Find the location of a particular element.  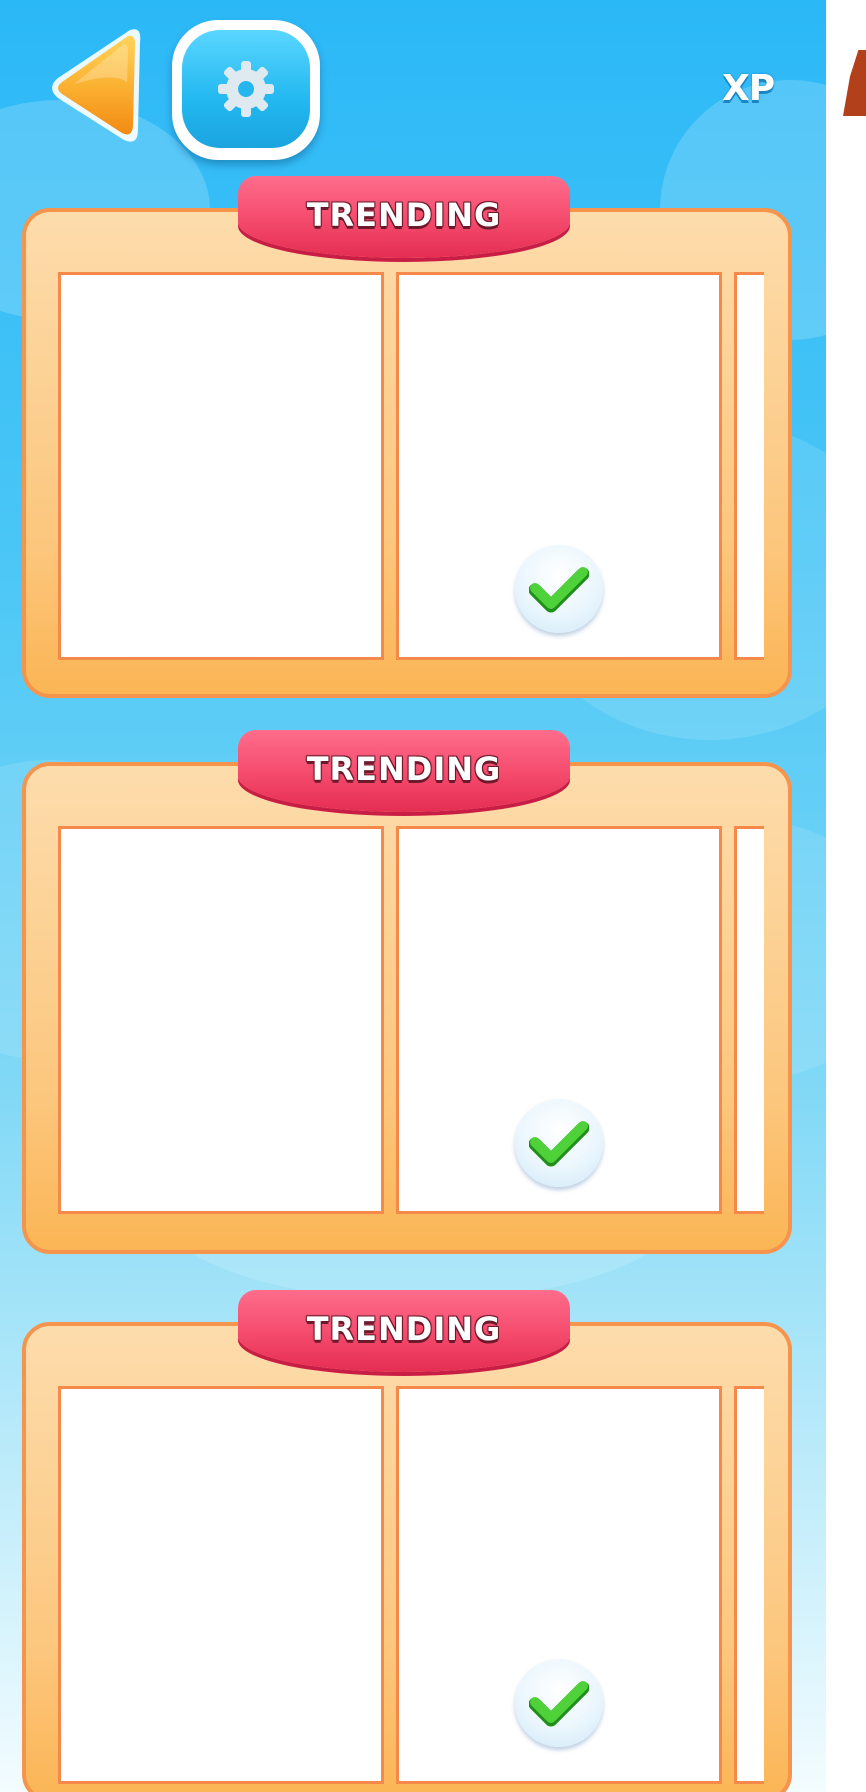

gear-icon is located at coordinates (246, 89).